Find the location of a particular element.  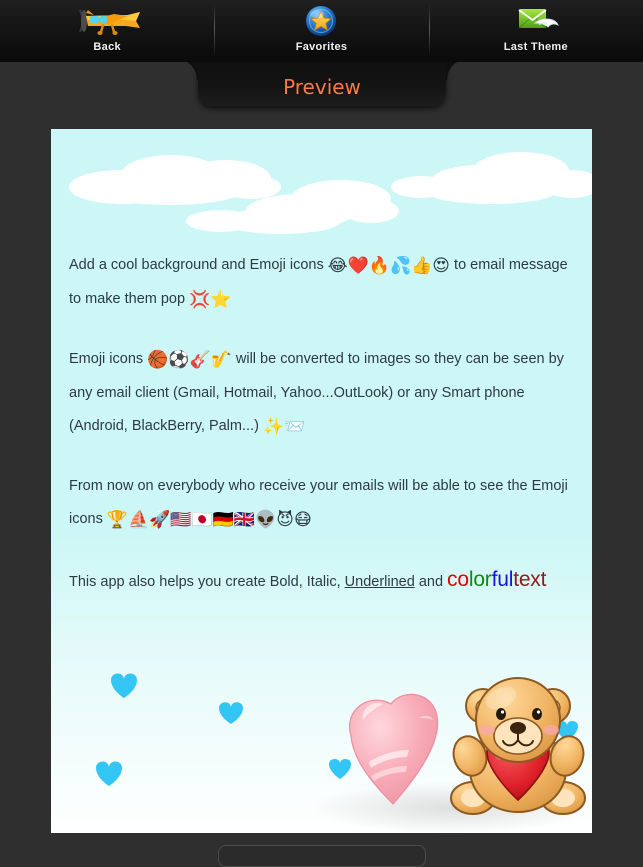

colorful-letter-6: u is located at coordinates (502, 579).